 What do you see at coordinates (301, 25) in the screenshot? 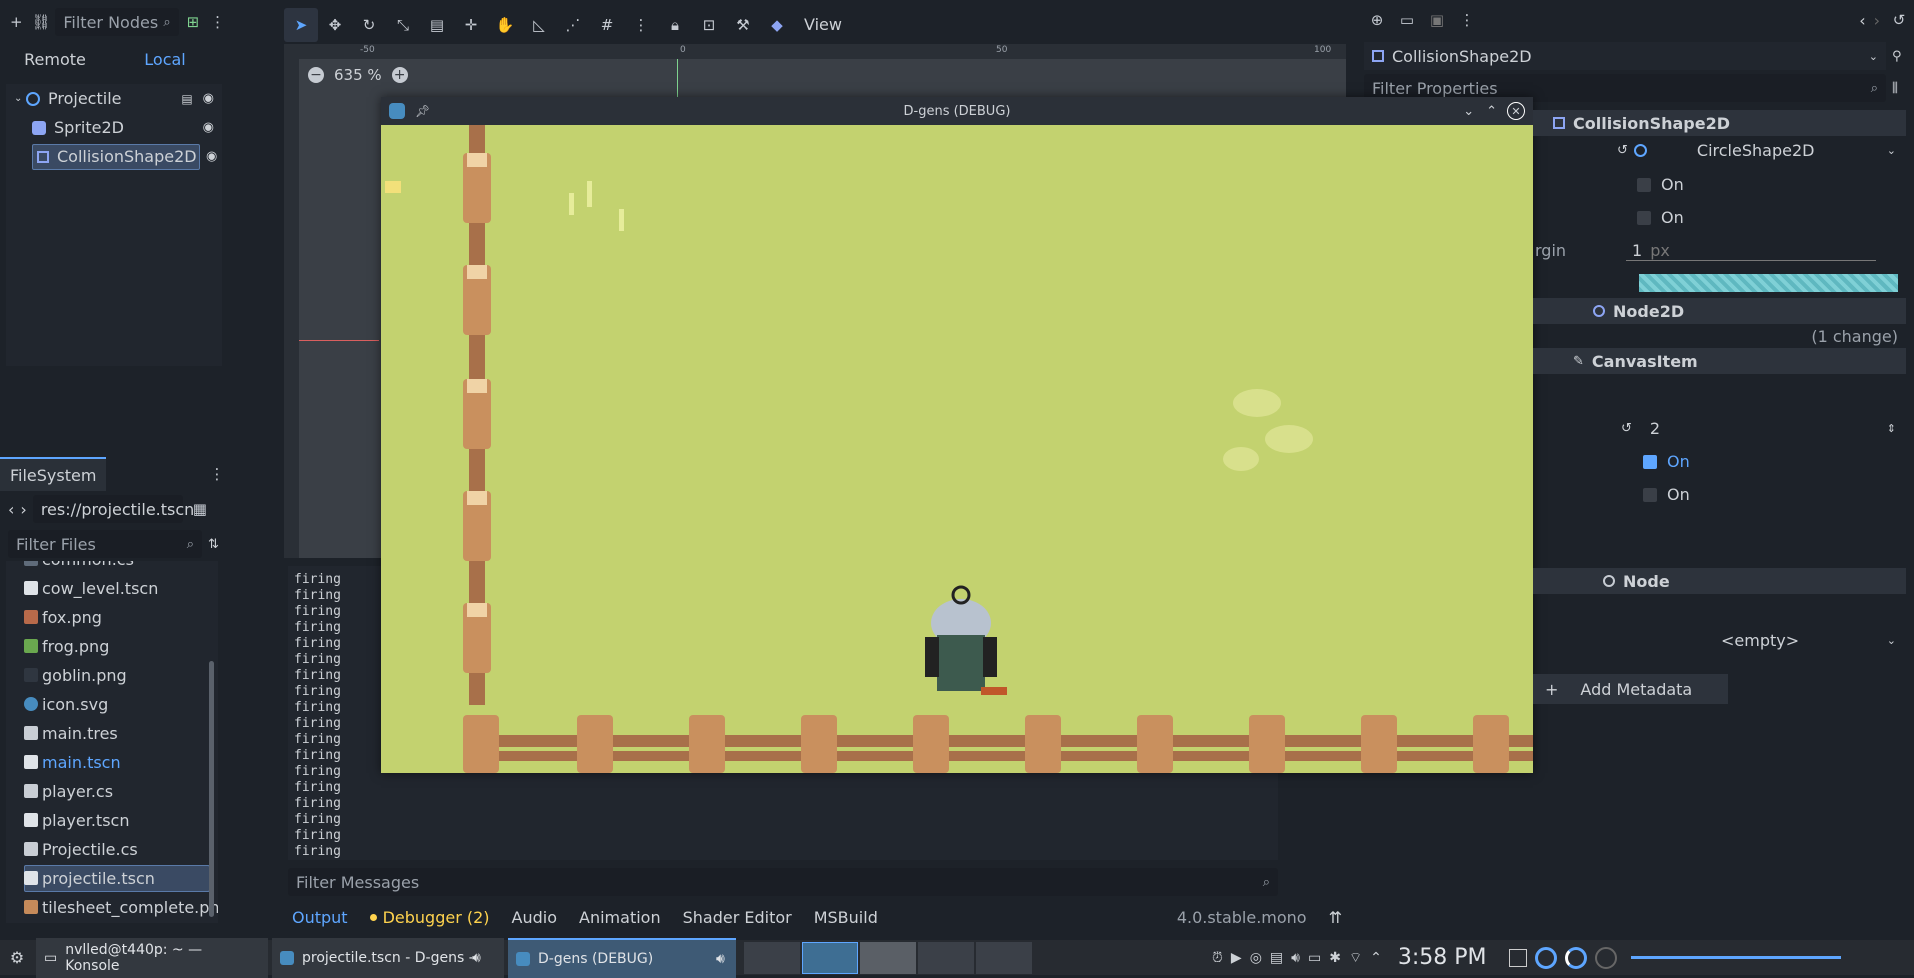
I see `select-tool-icon: ➤` at bounding box center [301, 25].